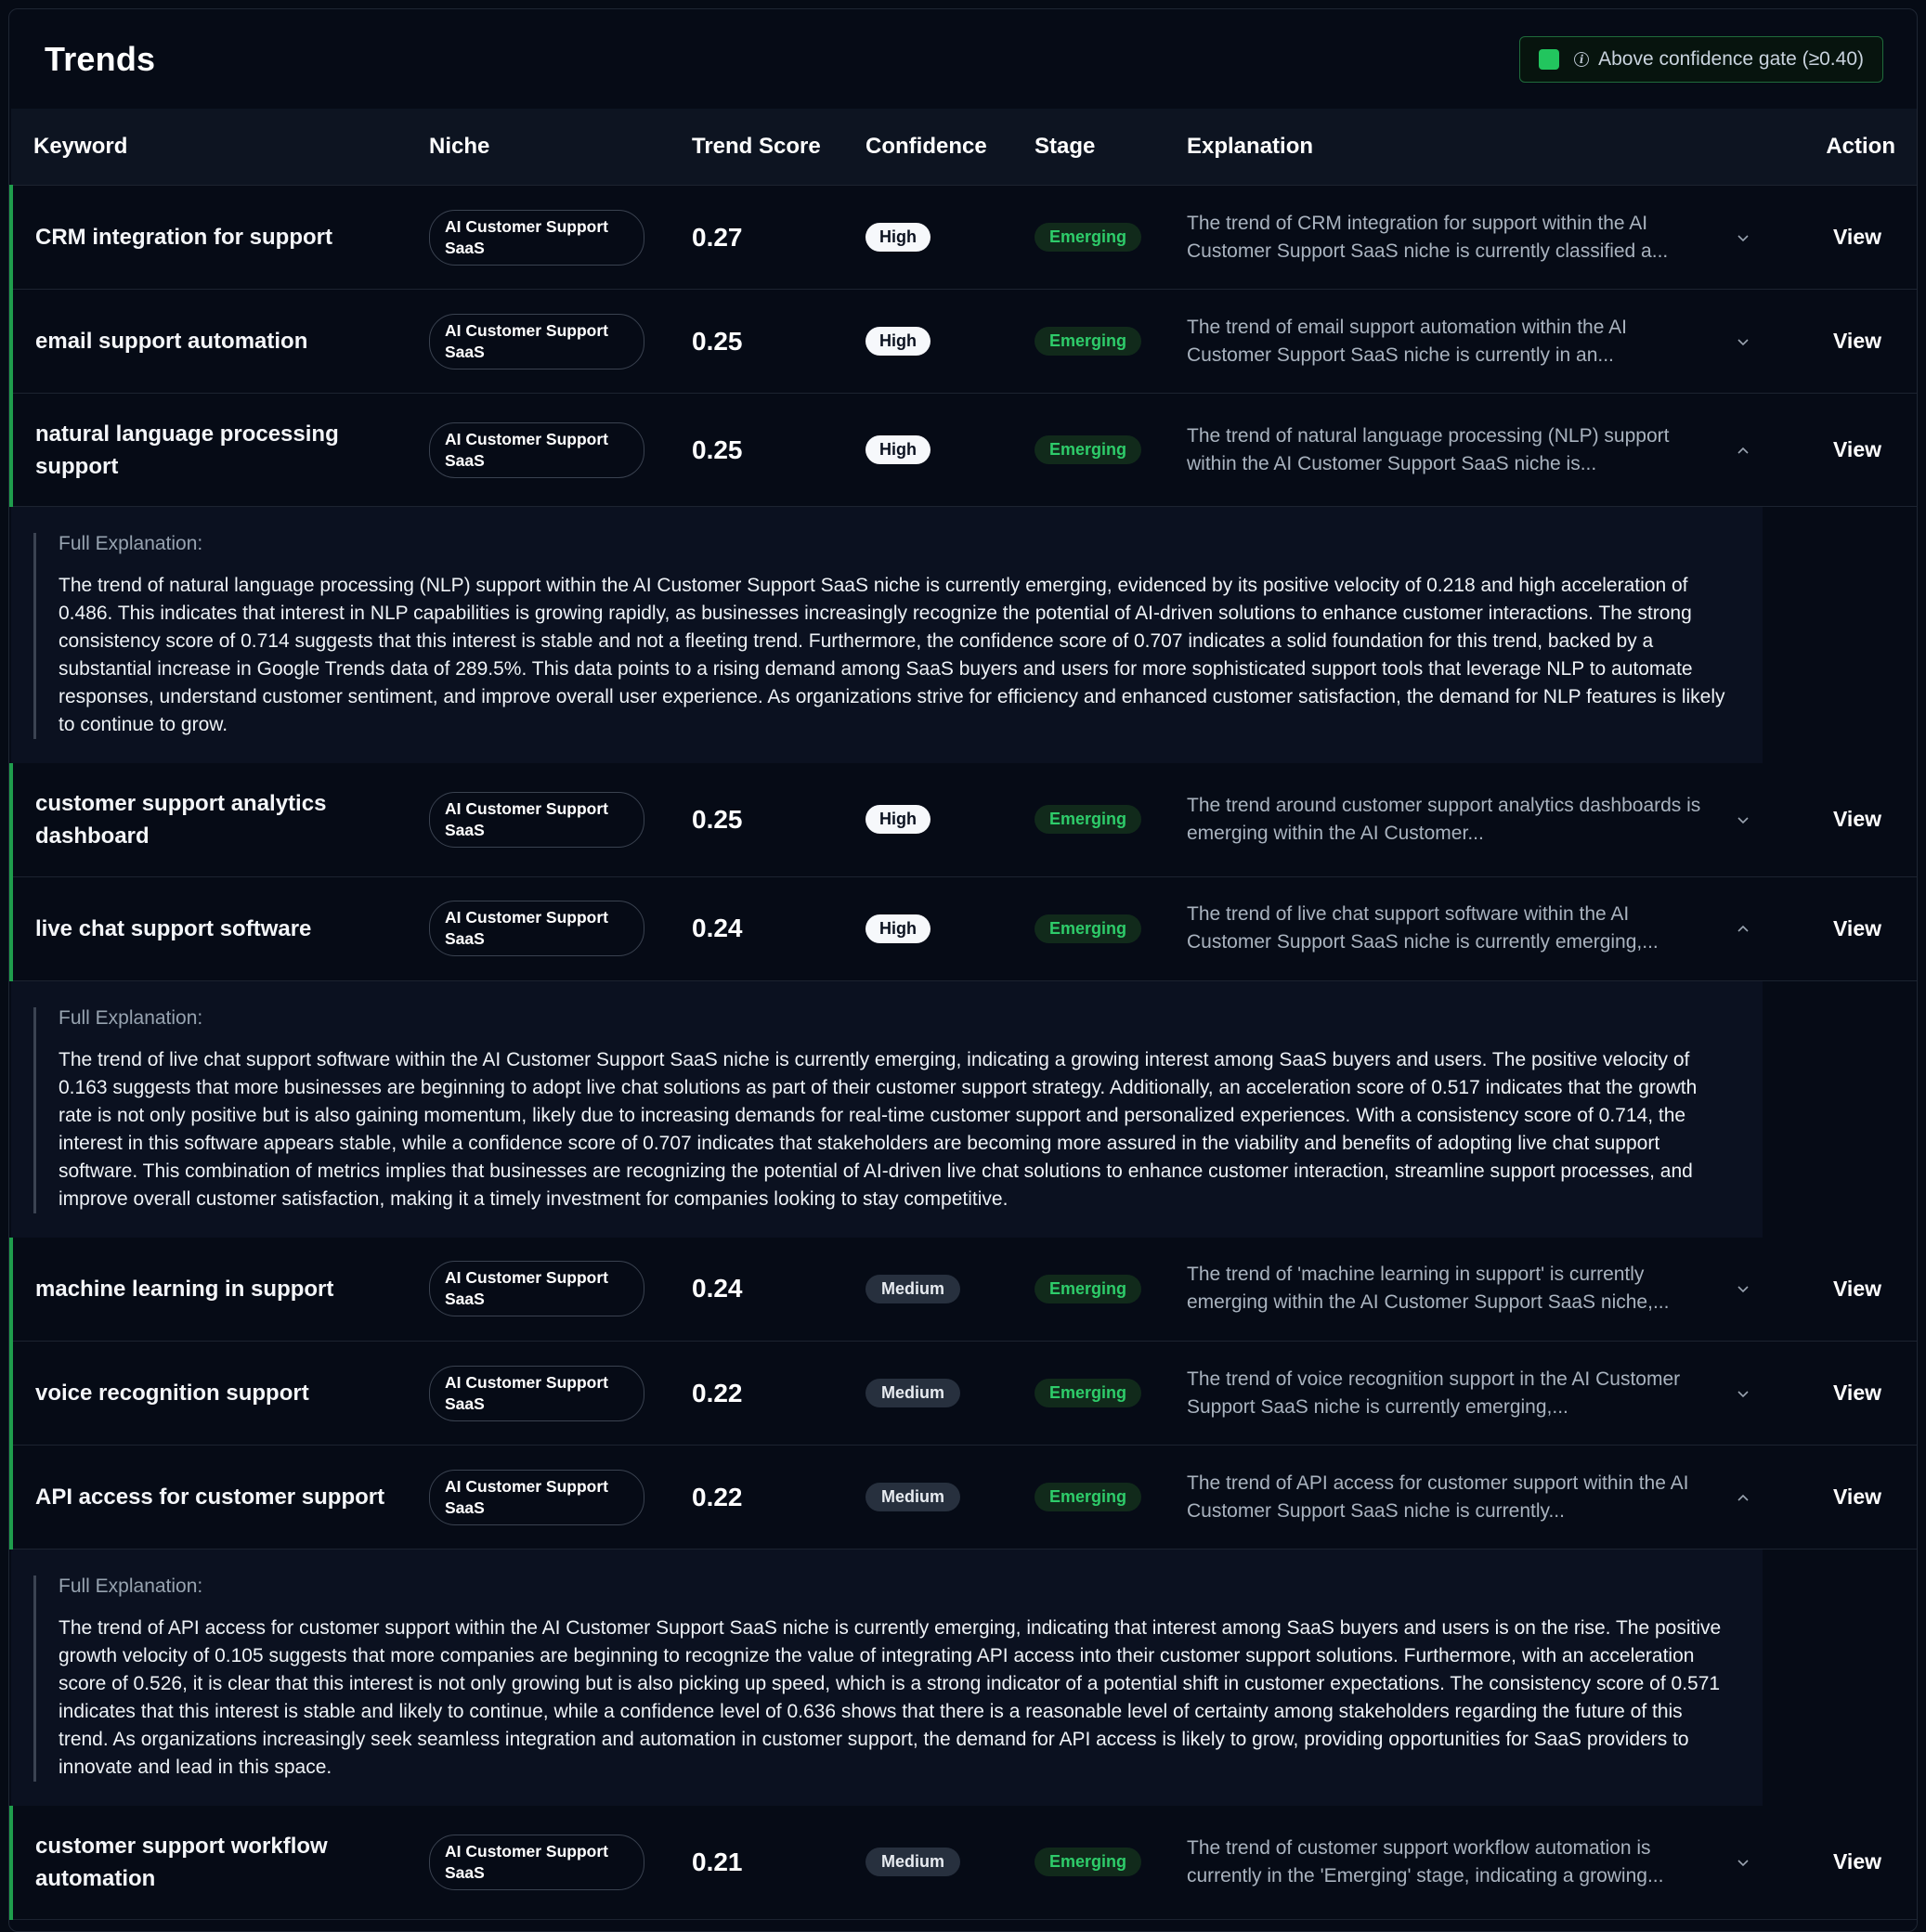  I want to click on trend-score: 0.24, so click(717, 1288).